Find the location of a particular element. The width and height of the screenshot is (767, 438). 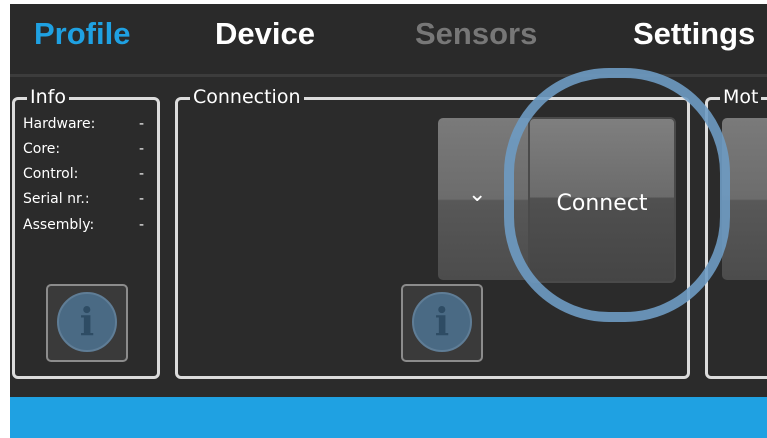

chevron-down-icon: ⌄ is located at coordinates (477, 194).